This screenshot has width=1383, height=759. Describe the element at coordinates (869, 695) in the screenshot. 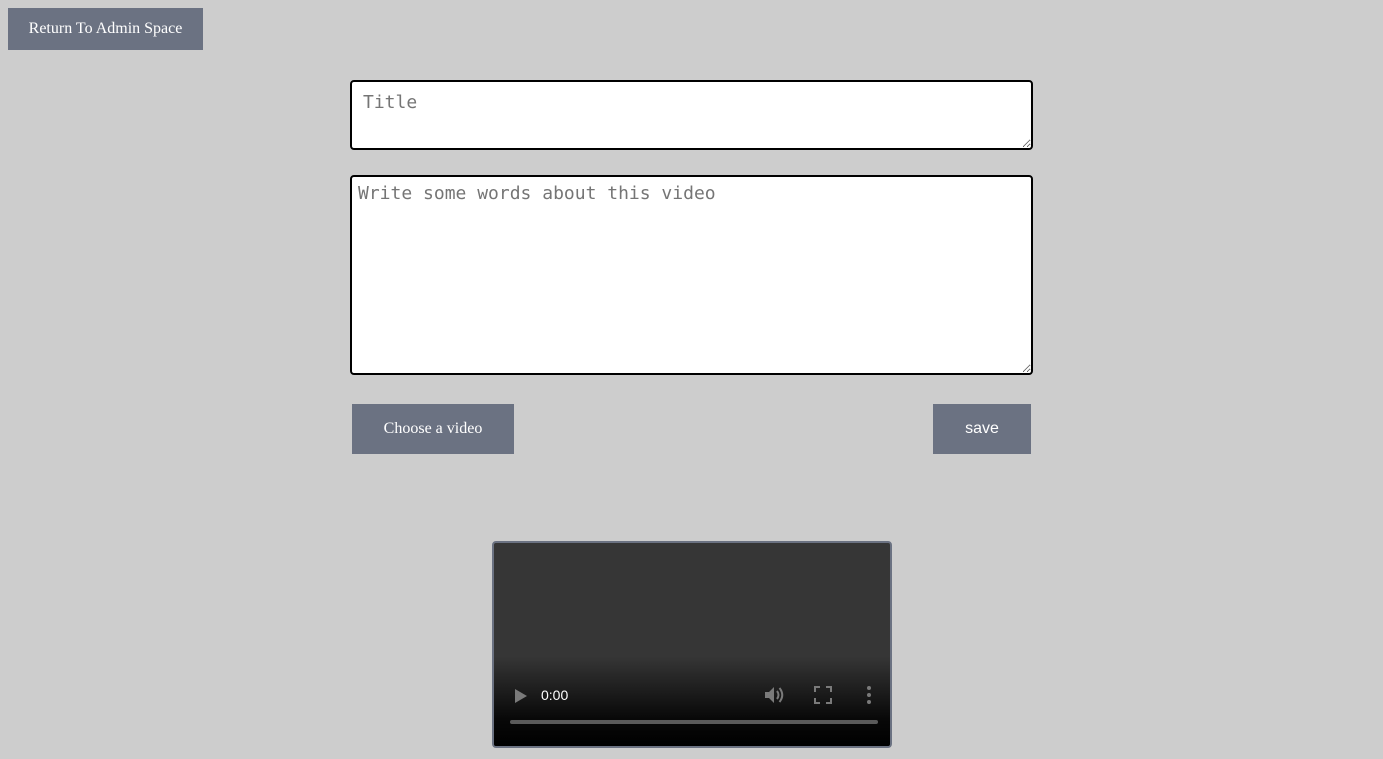

I see `more-vertical-icon` at that location.